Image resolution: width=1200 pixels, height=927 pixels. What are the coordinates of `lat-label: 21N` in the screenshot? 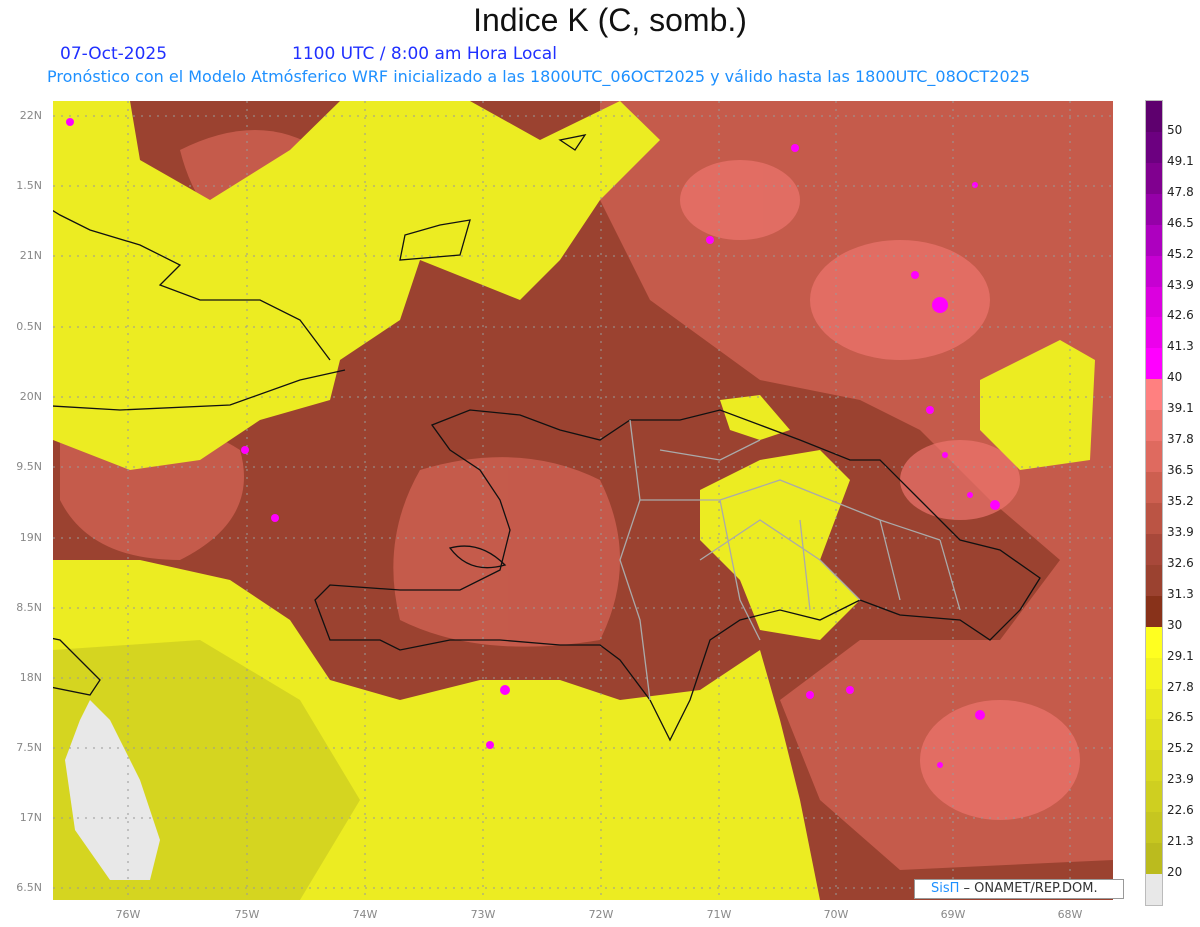 It's located at (30, 255).